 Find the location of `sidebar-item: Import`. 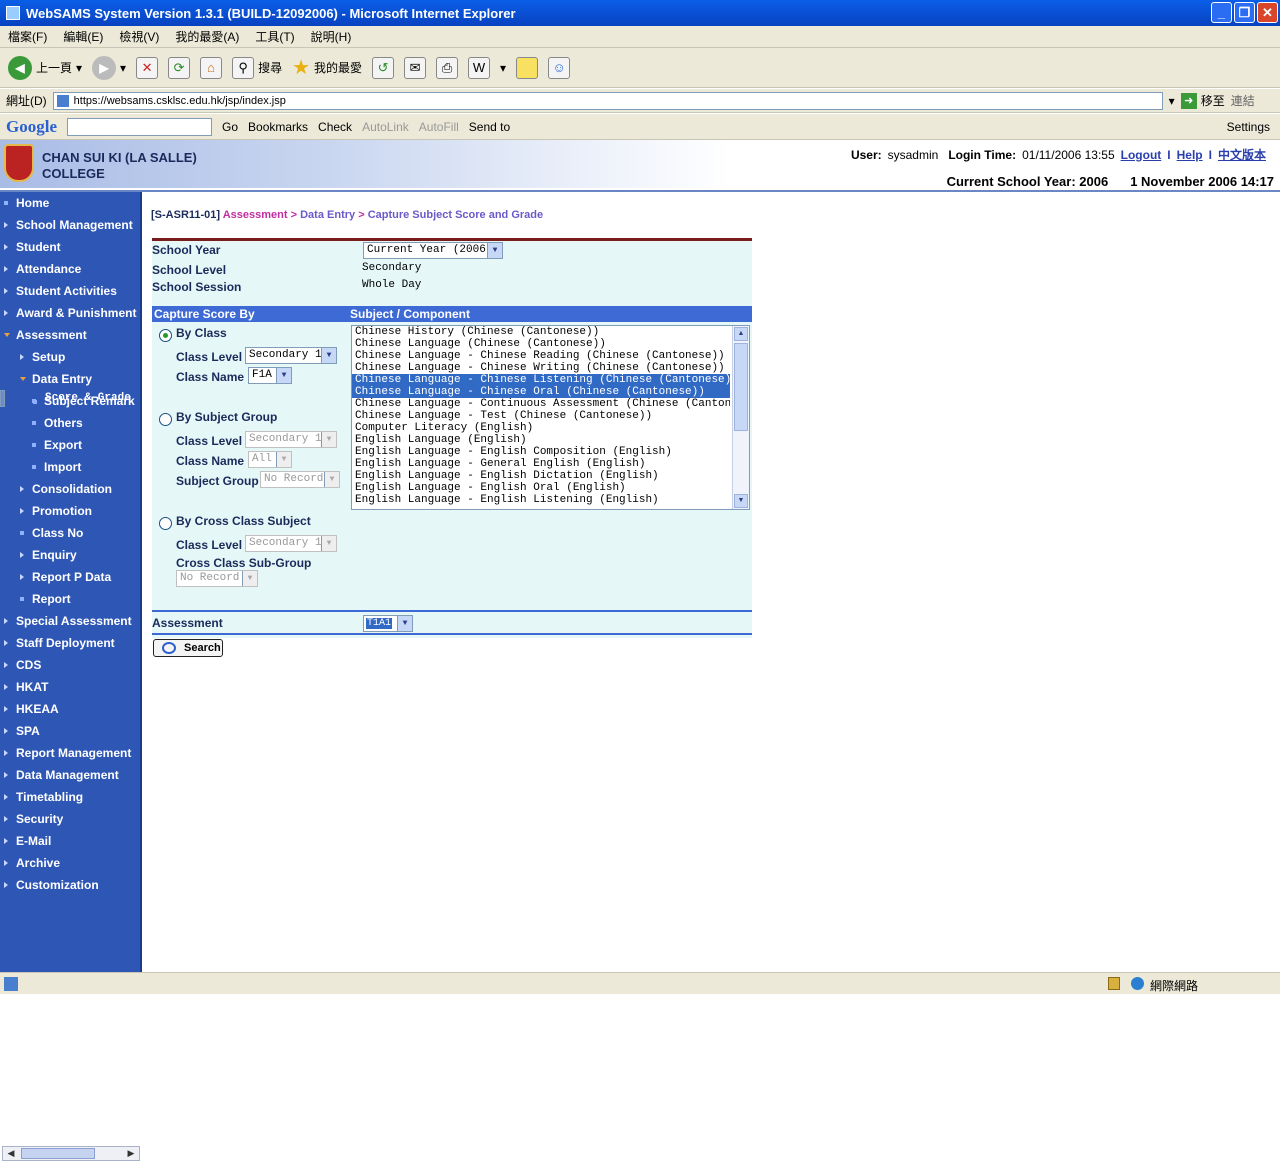

sidebar-item: Import is located at coordinates (70, 467).